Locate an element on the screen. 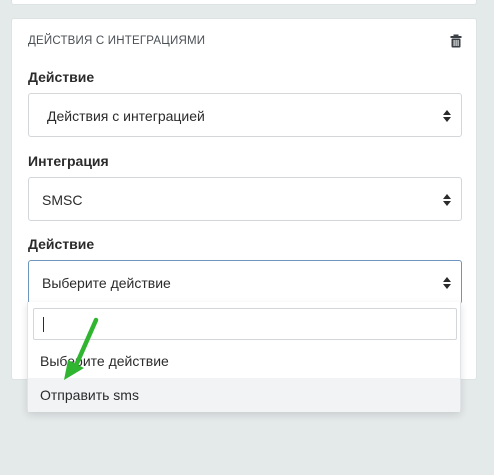 This screenshot has height=475, width=494. integration-select: SMSC is located at coordinates (245, 199).